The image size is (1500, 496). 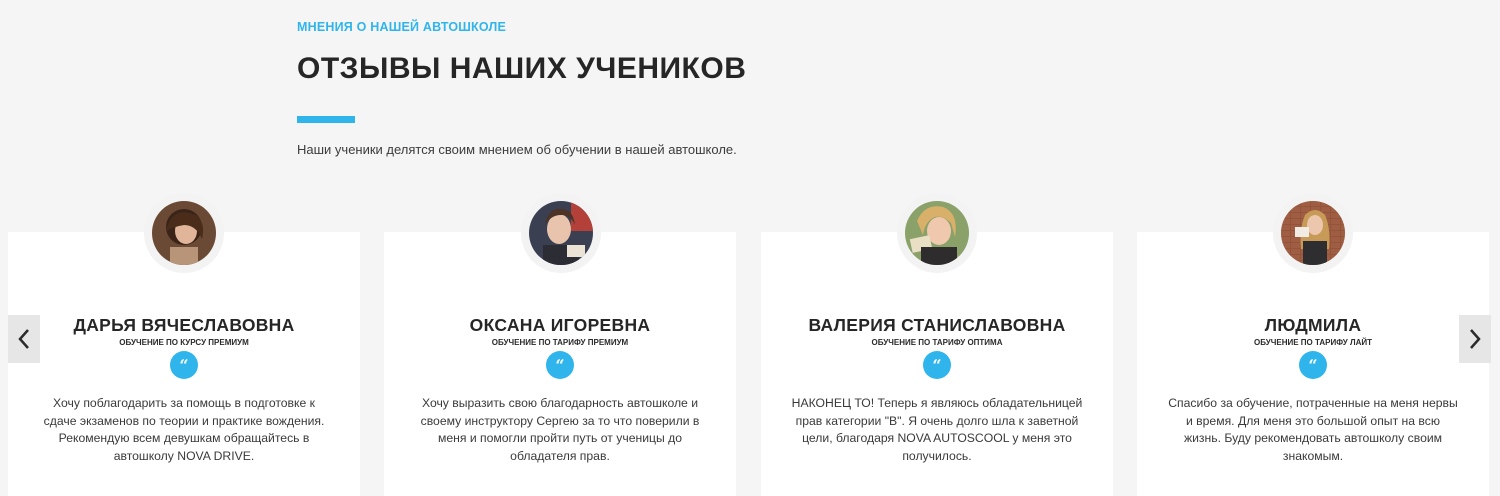 I want to click on reviewer-name: ДАРЬЯ ВЯЧЕСЛАВОВНА, so click(x=184, y=325).